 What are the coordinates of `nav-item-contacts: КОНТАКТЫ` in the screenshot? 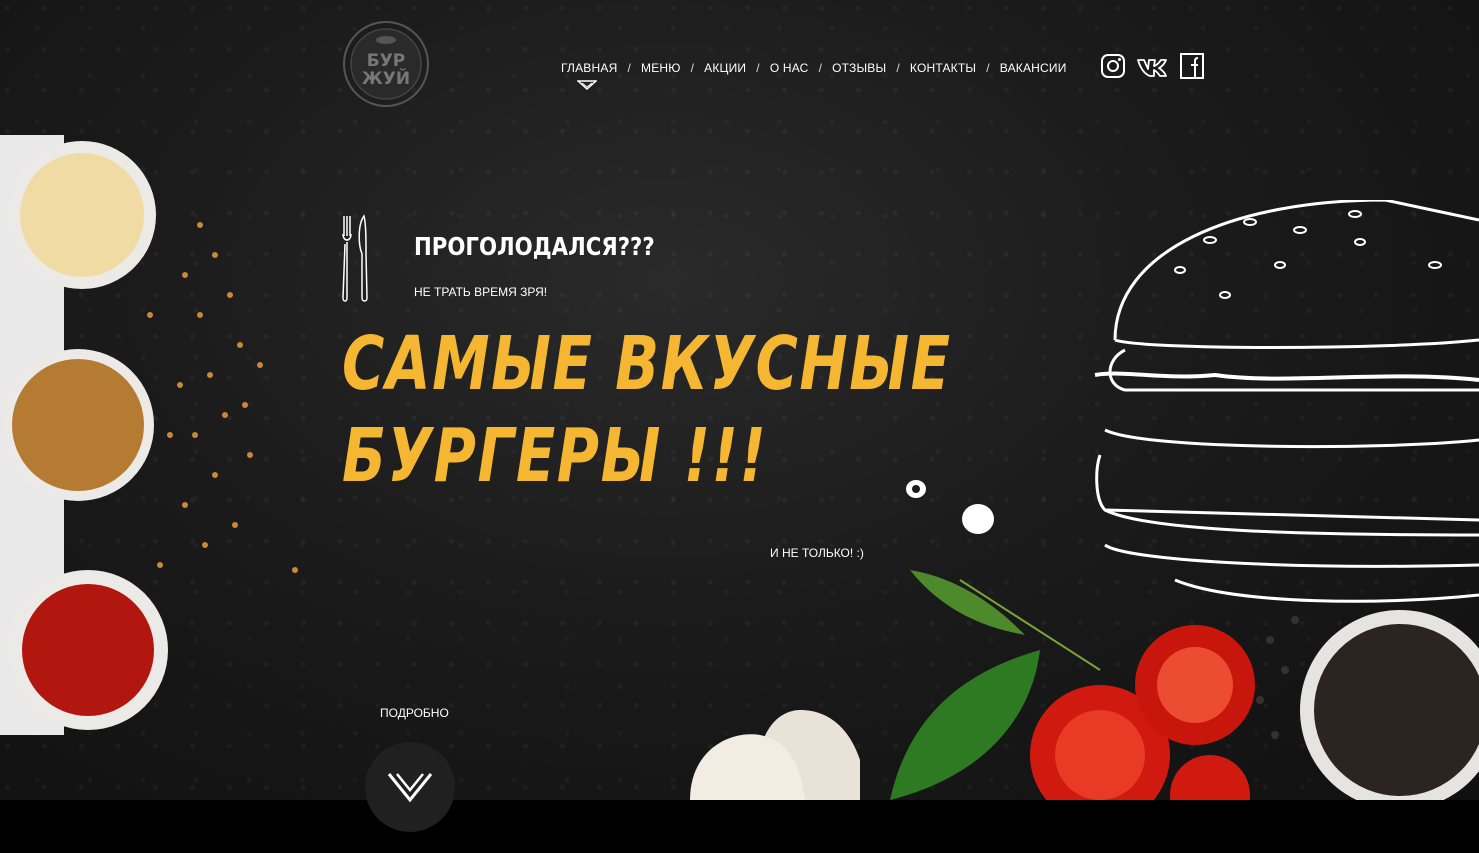 It's located at (943, 68).